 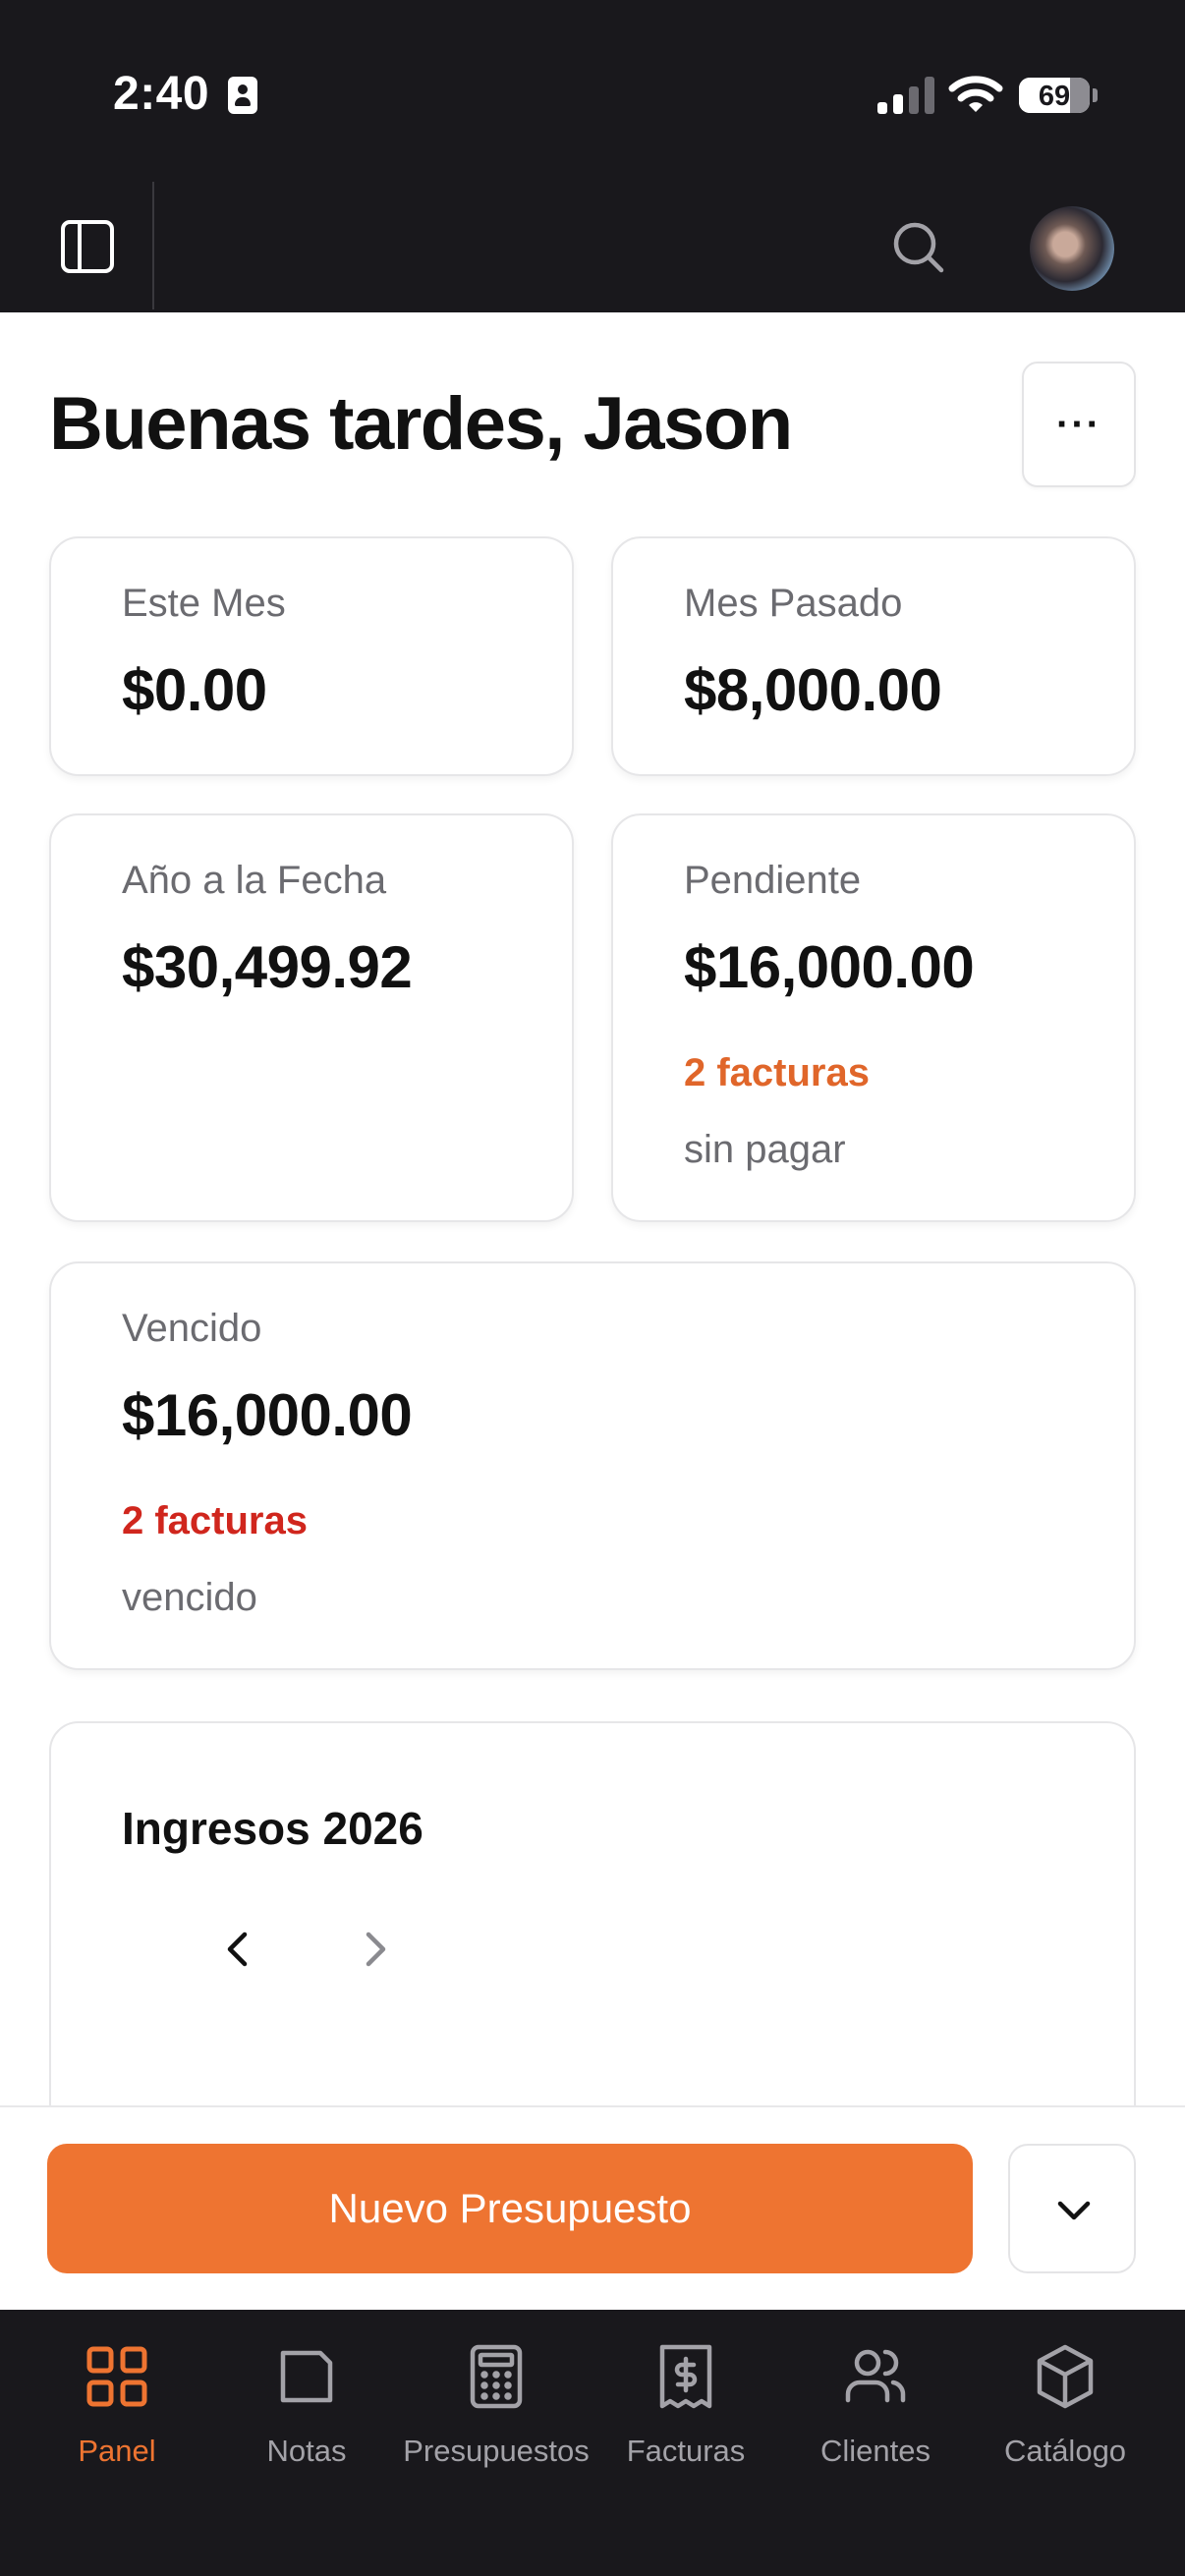 I want to click on tab-presupuestos: Presupuestos, so click(x=496, y=2413).